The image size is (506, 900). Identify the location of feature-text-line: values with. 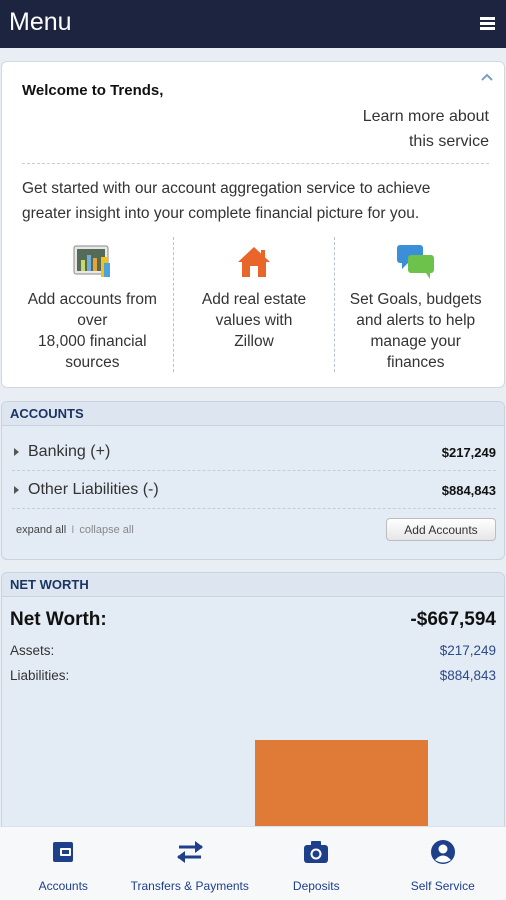
(254, 320).